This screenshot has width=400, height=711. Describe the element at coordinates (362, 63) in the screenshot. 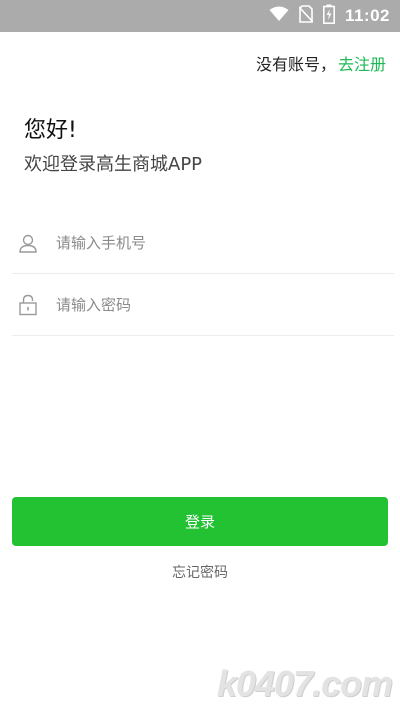

I see `register-link: 去注册` at that location.